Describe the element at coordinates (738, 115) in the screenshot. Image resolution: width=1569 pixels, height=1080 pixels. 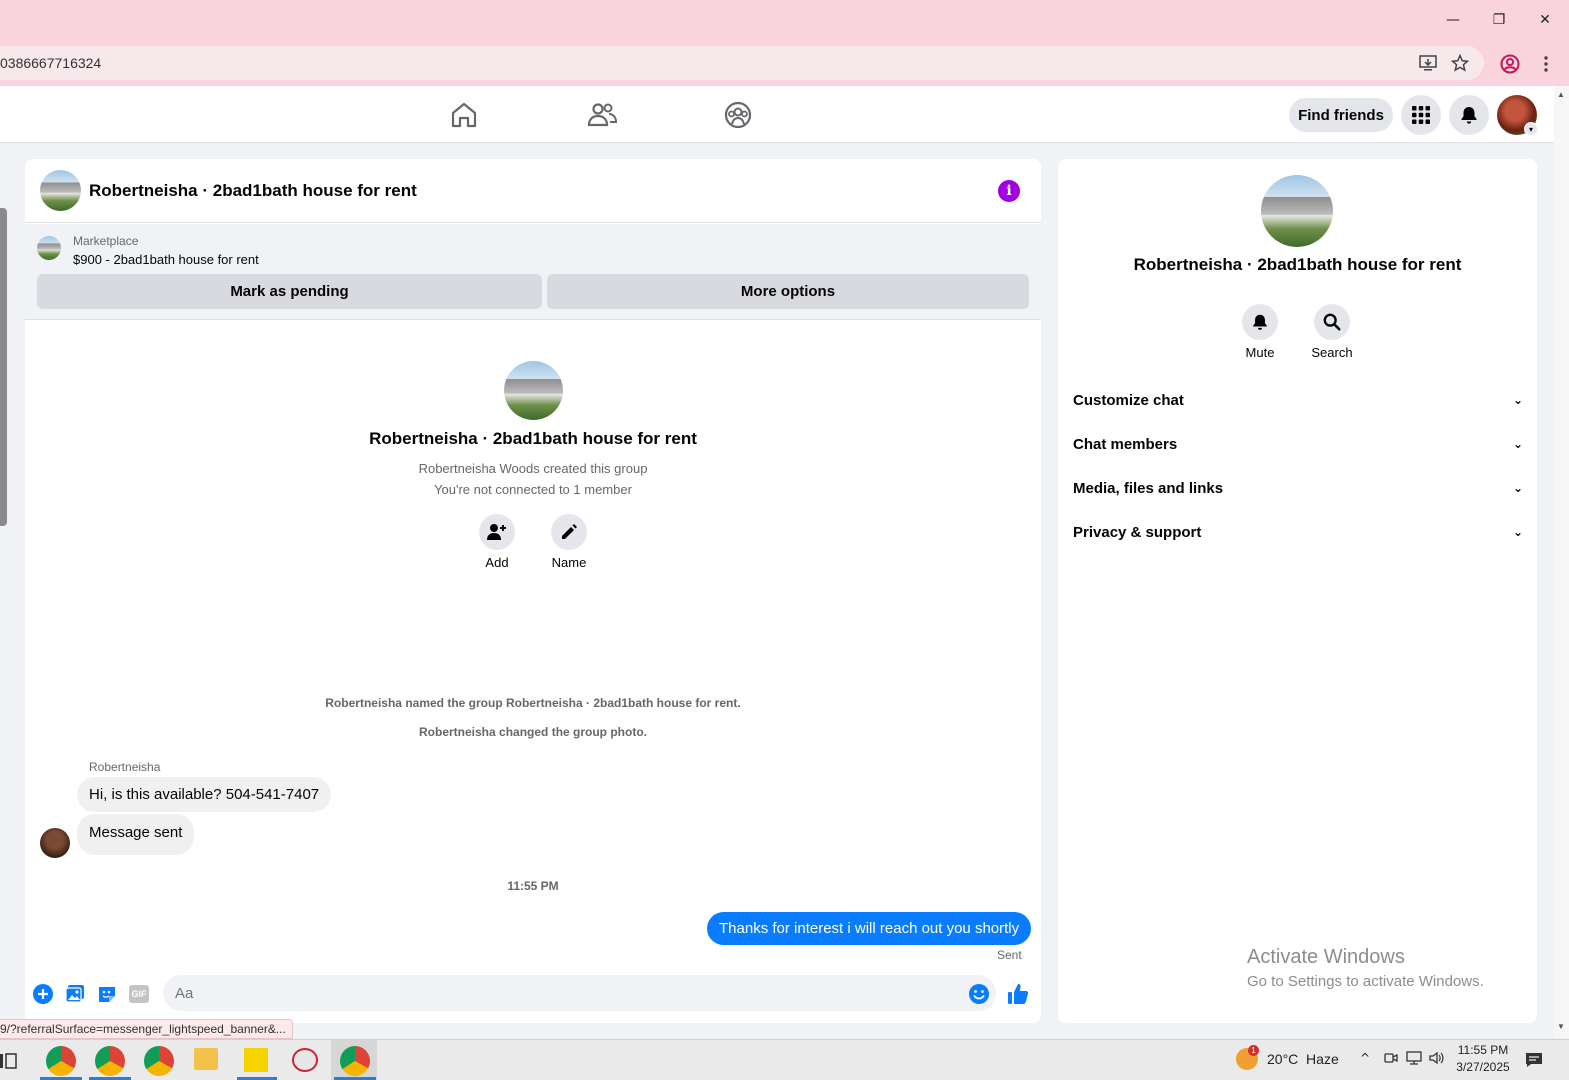
I see `groups-icon` at that location.